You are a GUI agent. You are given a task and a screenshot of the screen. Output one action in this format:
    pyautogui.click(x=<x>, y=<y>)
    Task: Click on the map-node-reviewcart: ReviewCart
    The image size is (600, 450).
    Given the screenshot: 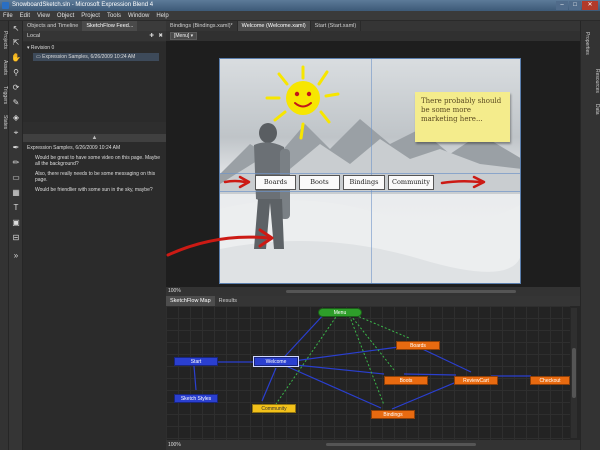 What is the action you would take?
    pyautogui.click(x=476, y=380)
    